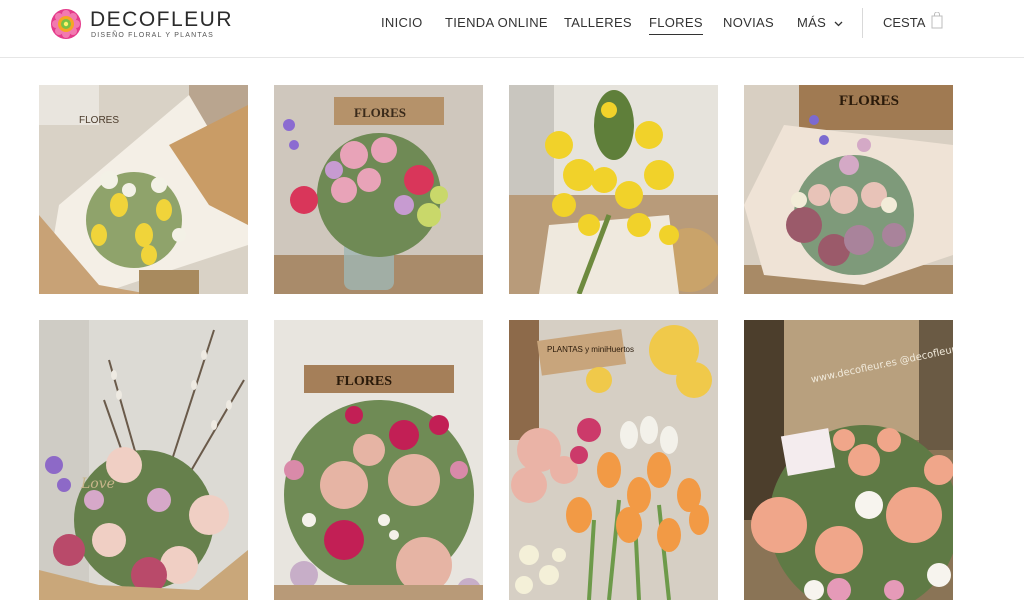 The width and height of the screenshot is (1024, 612). I want to click on love-sign-text: Love, so click(97, 484).